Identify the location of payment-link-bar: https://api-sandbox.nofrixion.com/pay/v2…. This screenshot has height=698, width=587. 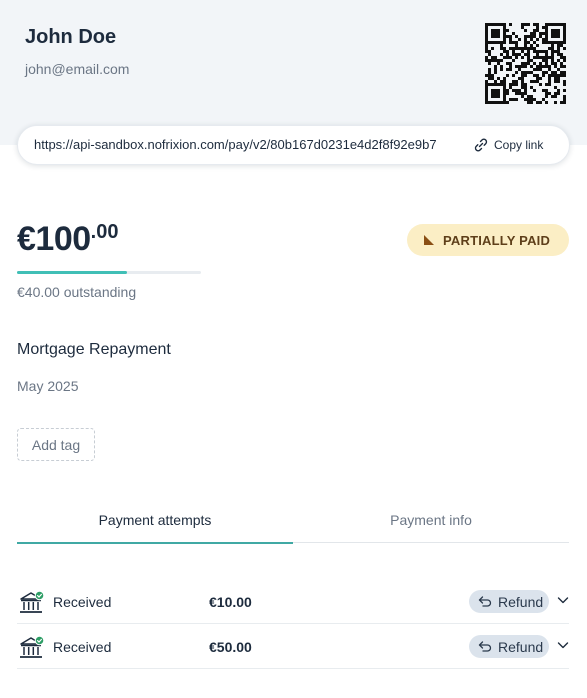
(293, 145).